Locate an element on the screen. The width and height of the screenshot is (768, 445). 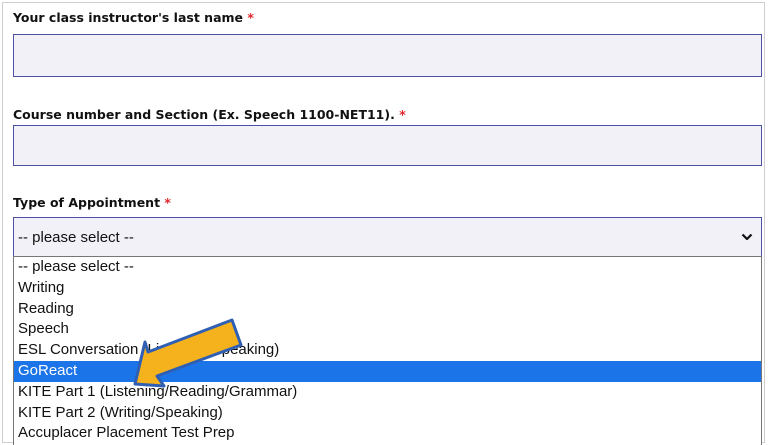
option-kite-part-2: KITE Part 2 (Writing/Speaking) is located at coordinates (387, 413).